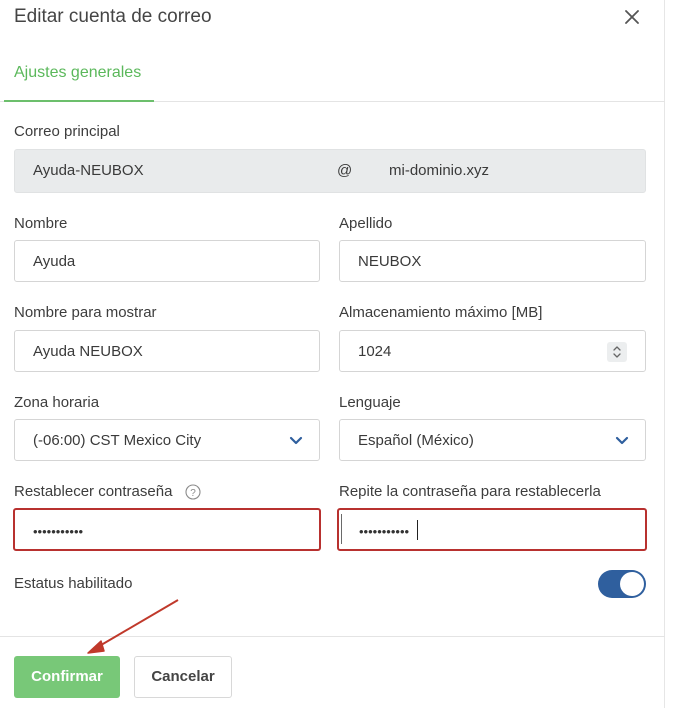  What do you see at coordinates (617, 352) in the screenshot?
I see `number-stepper-icon` at bounding box center [617, 352].